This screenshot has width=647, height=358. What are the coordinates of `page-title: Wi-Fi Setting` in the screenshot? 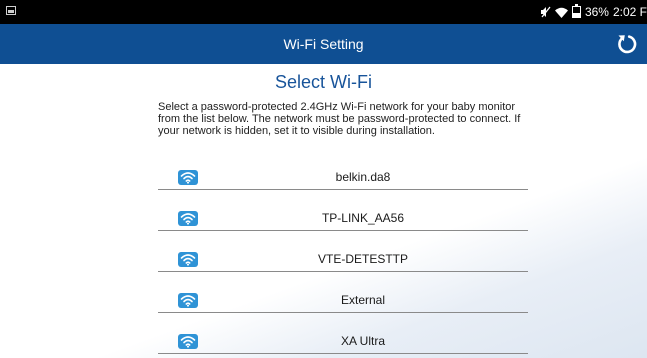 It's located at (323, 44).